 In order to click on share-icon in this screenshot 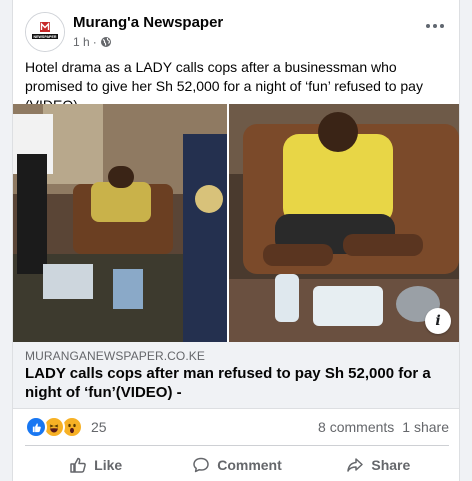, I will do `click(355, 465)`.